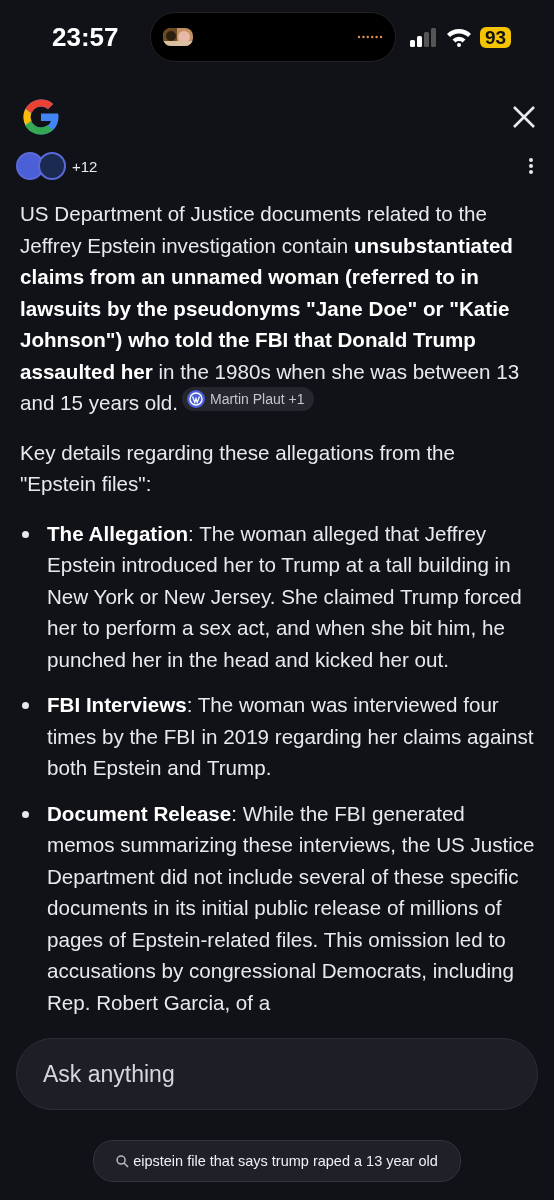  What do you see at coordinates (196, 399) in the screenshot?
I see `wordpress-icon` at bounding box center [196, 399].